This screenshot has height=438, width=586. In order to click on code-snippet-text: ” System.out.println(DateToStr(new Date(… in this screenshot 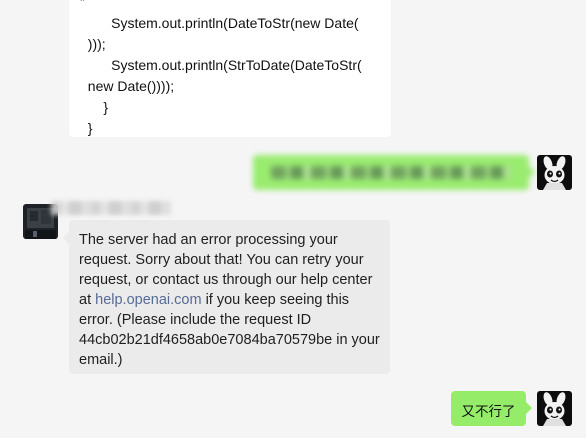, I will do `click(221, 68)`.